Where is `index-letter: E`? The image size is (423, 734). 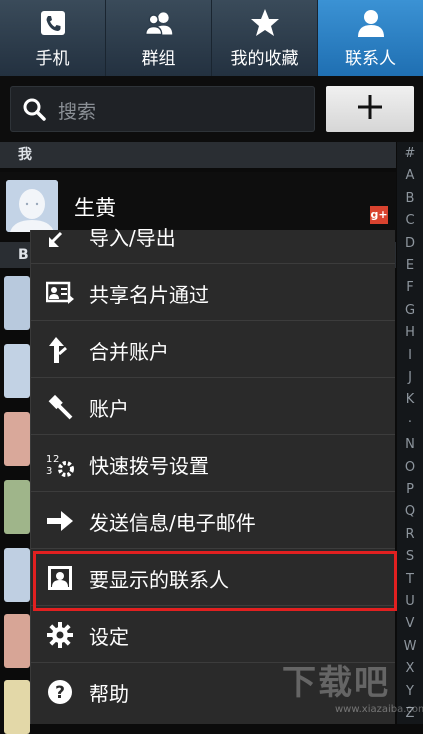 index-letter: E is located at coordinates (410, 265).